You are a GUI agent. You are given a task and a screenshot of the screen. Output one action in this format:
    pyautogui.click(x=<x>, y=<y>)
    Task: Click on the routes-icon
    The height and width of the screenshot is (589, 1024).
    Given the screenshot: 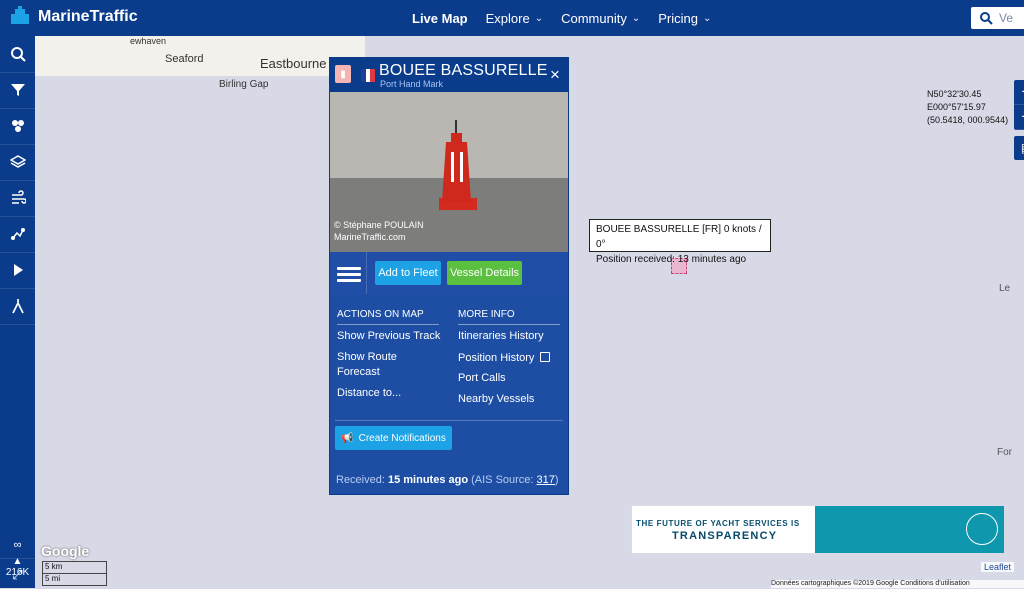 What is the action you would take?
    pyautogui.click(x=17, y=234)
    